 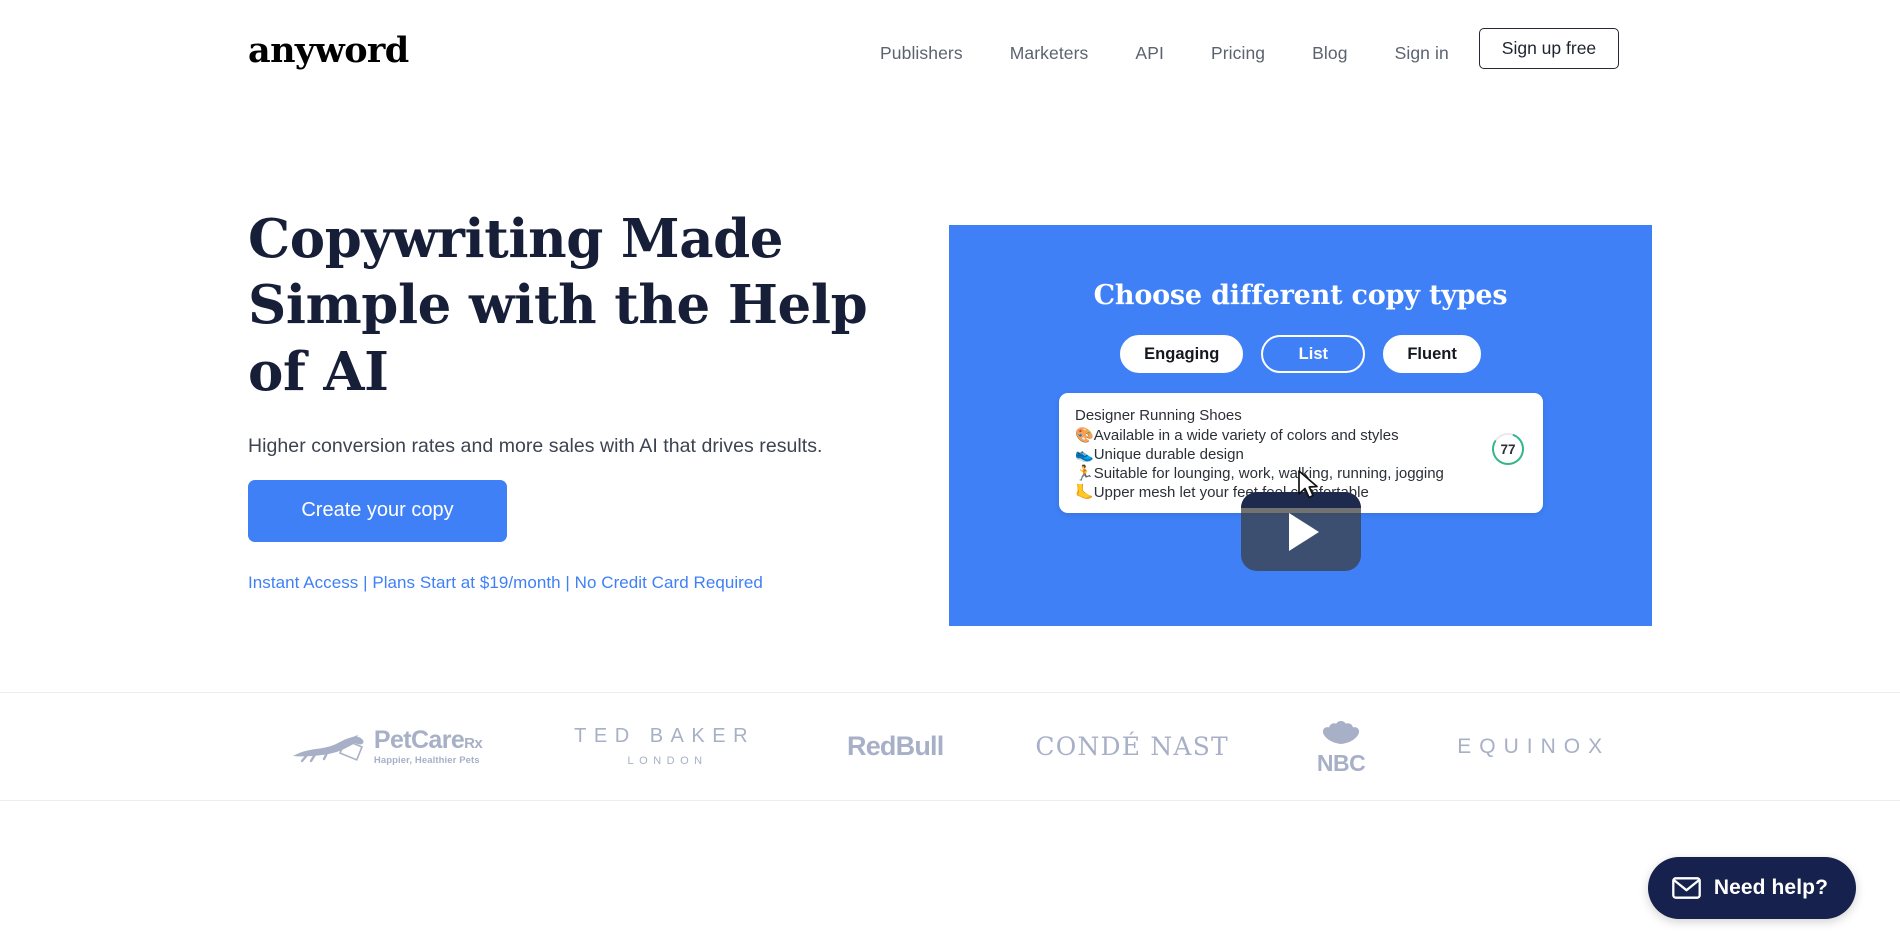 I want to click on copy-score-ring: 77, so click(x=1508, y=449).